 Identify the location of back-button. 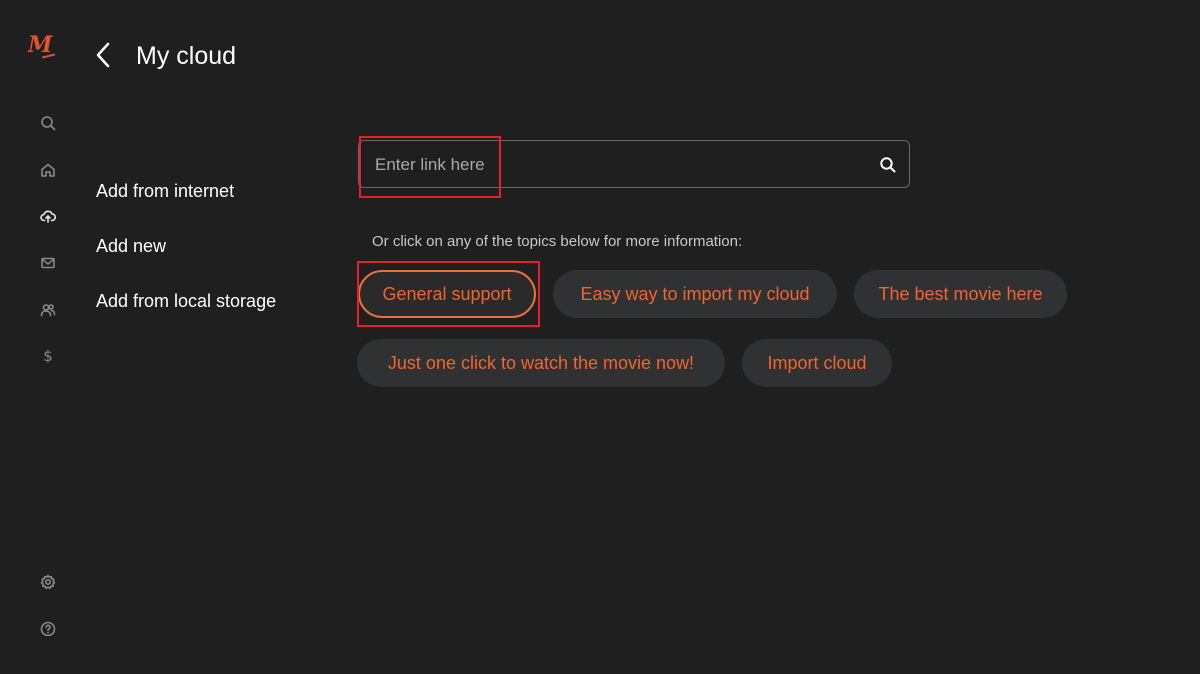
(104, 56).